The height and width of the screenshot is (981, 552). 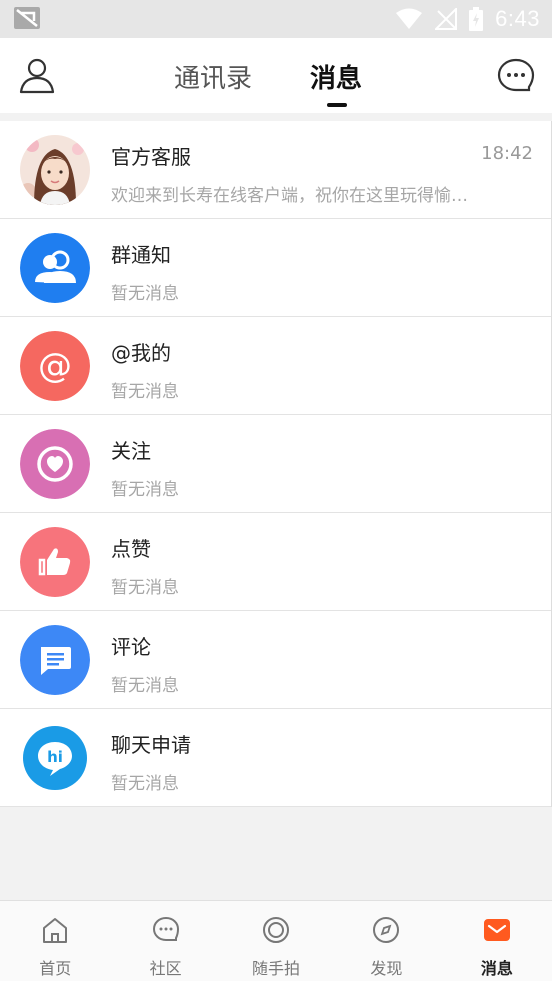 I want to click on compass-icon, so click(x=386, y=930).